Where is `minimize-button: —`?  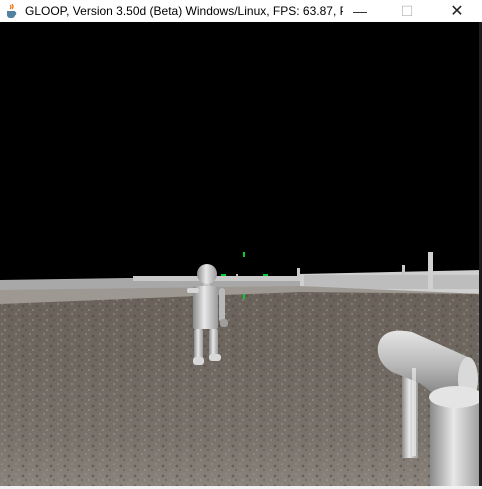 minimize-button: — is located at coordinates (360, 11).